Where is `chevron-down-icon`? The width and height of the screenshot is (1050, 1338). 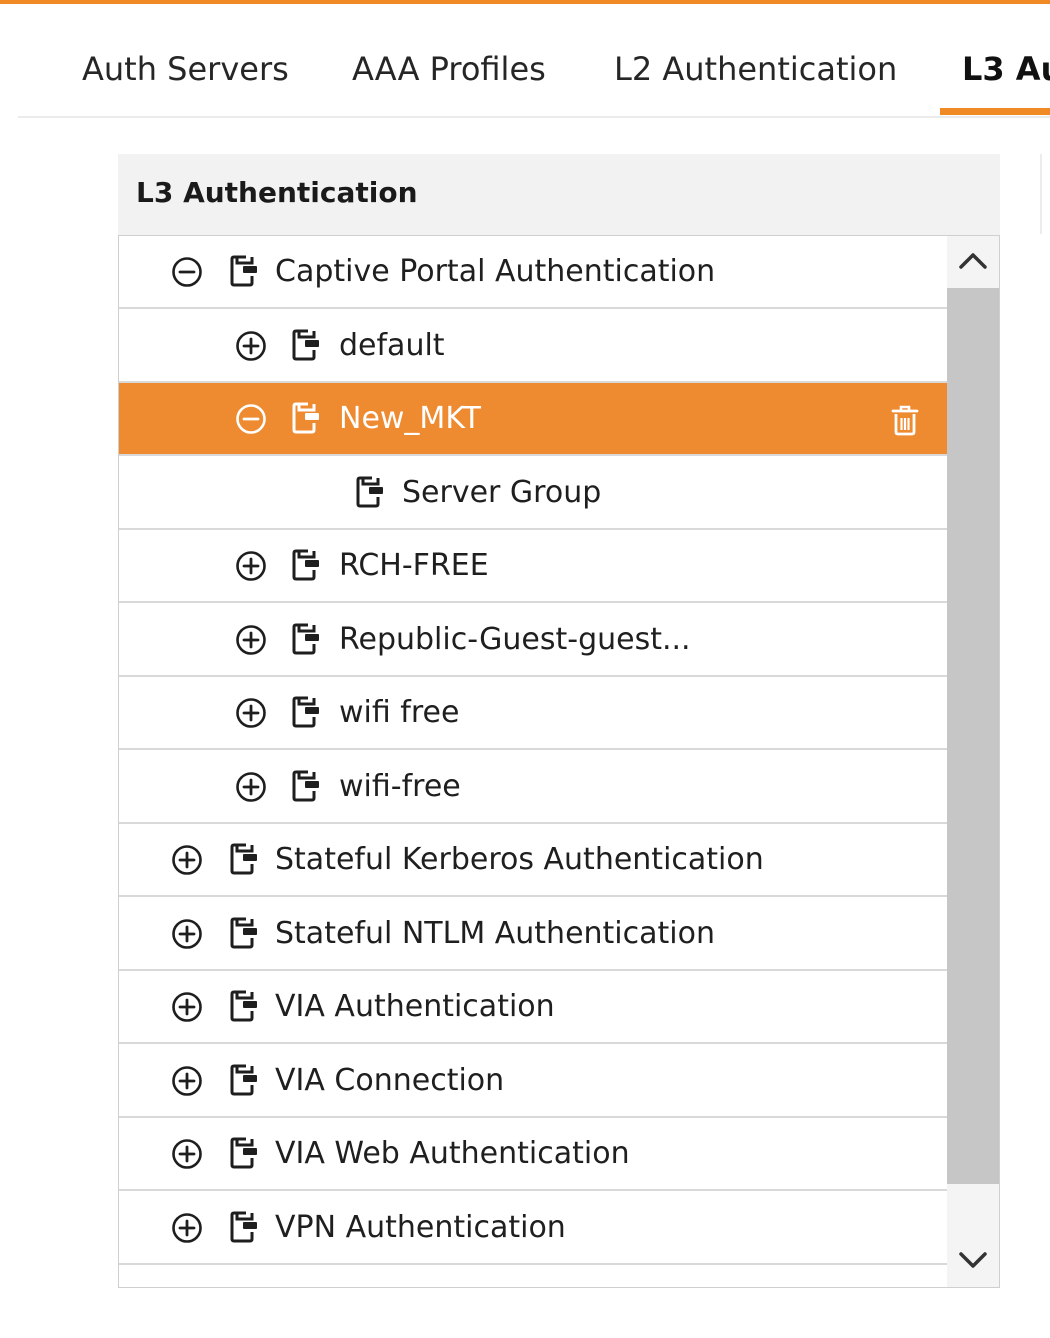
chevron-down-icon is located at coordinates (973, 1260).